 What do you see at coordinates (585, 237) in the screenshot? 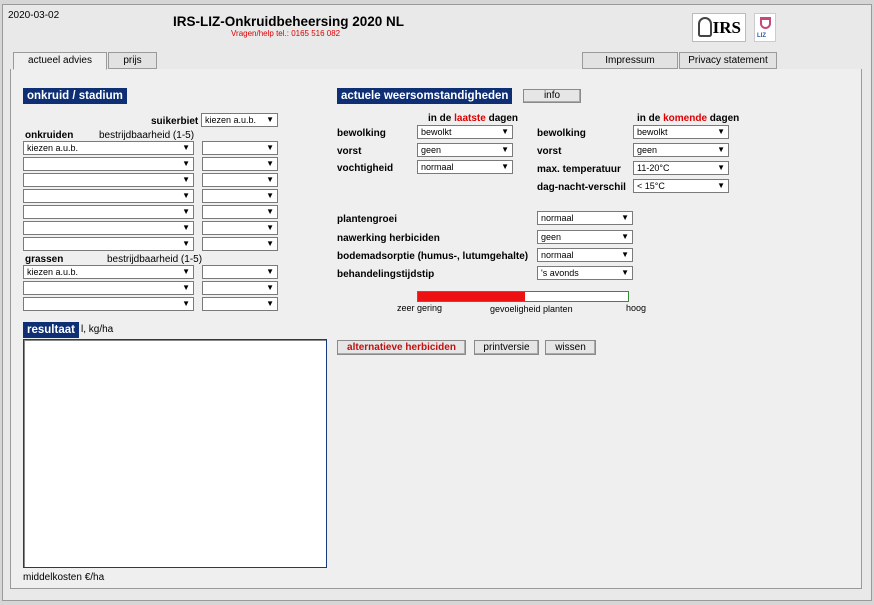
I see `nawerking-select: geen ▼` at bounding box center [585, 237].